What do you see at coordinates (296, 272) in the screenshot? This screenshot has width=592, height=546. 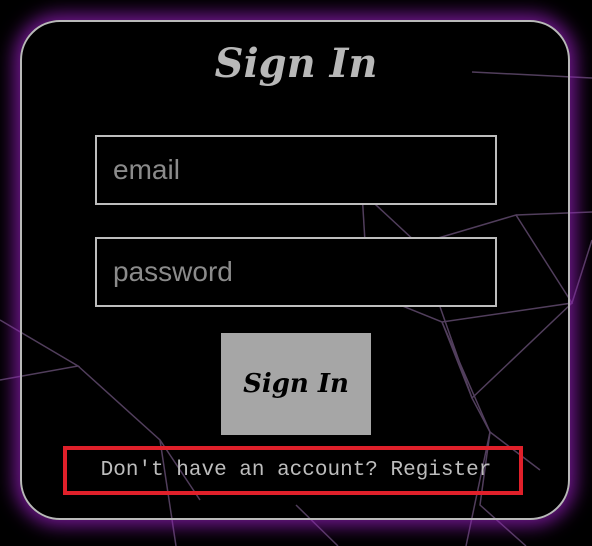 I see `password-field` at bounding box center [296, 272].